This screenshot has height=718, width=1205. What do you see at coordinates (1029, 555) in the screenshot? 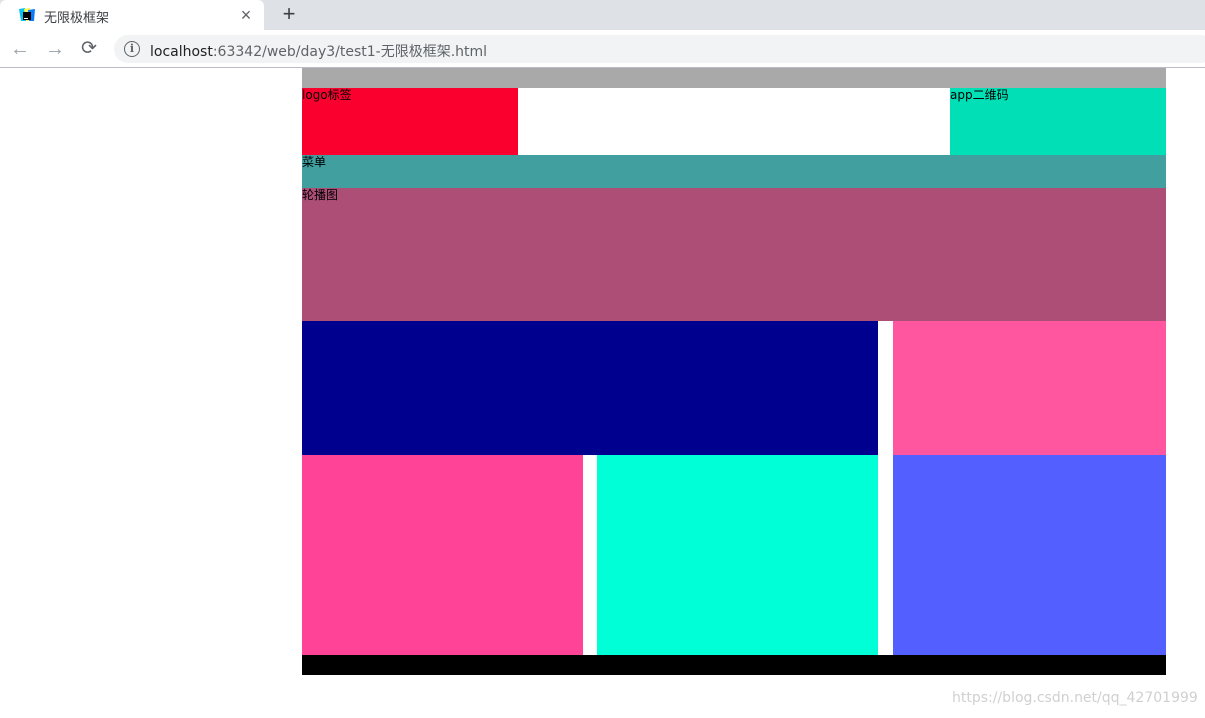
I see `content-right-bottom-block` at bounding box center [1029, 555].